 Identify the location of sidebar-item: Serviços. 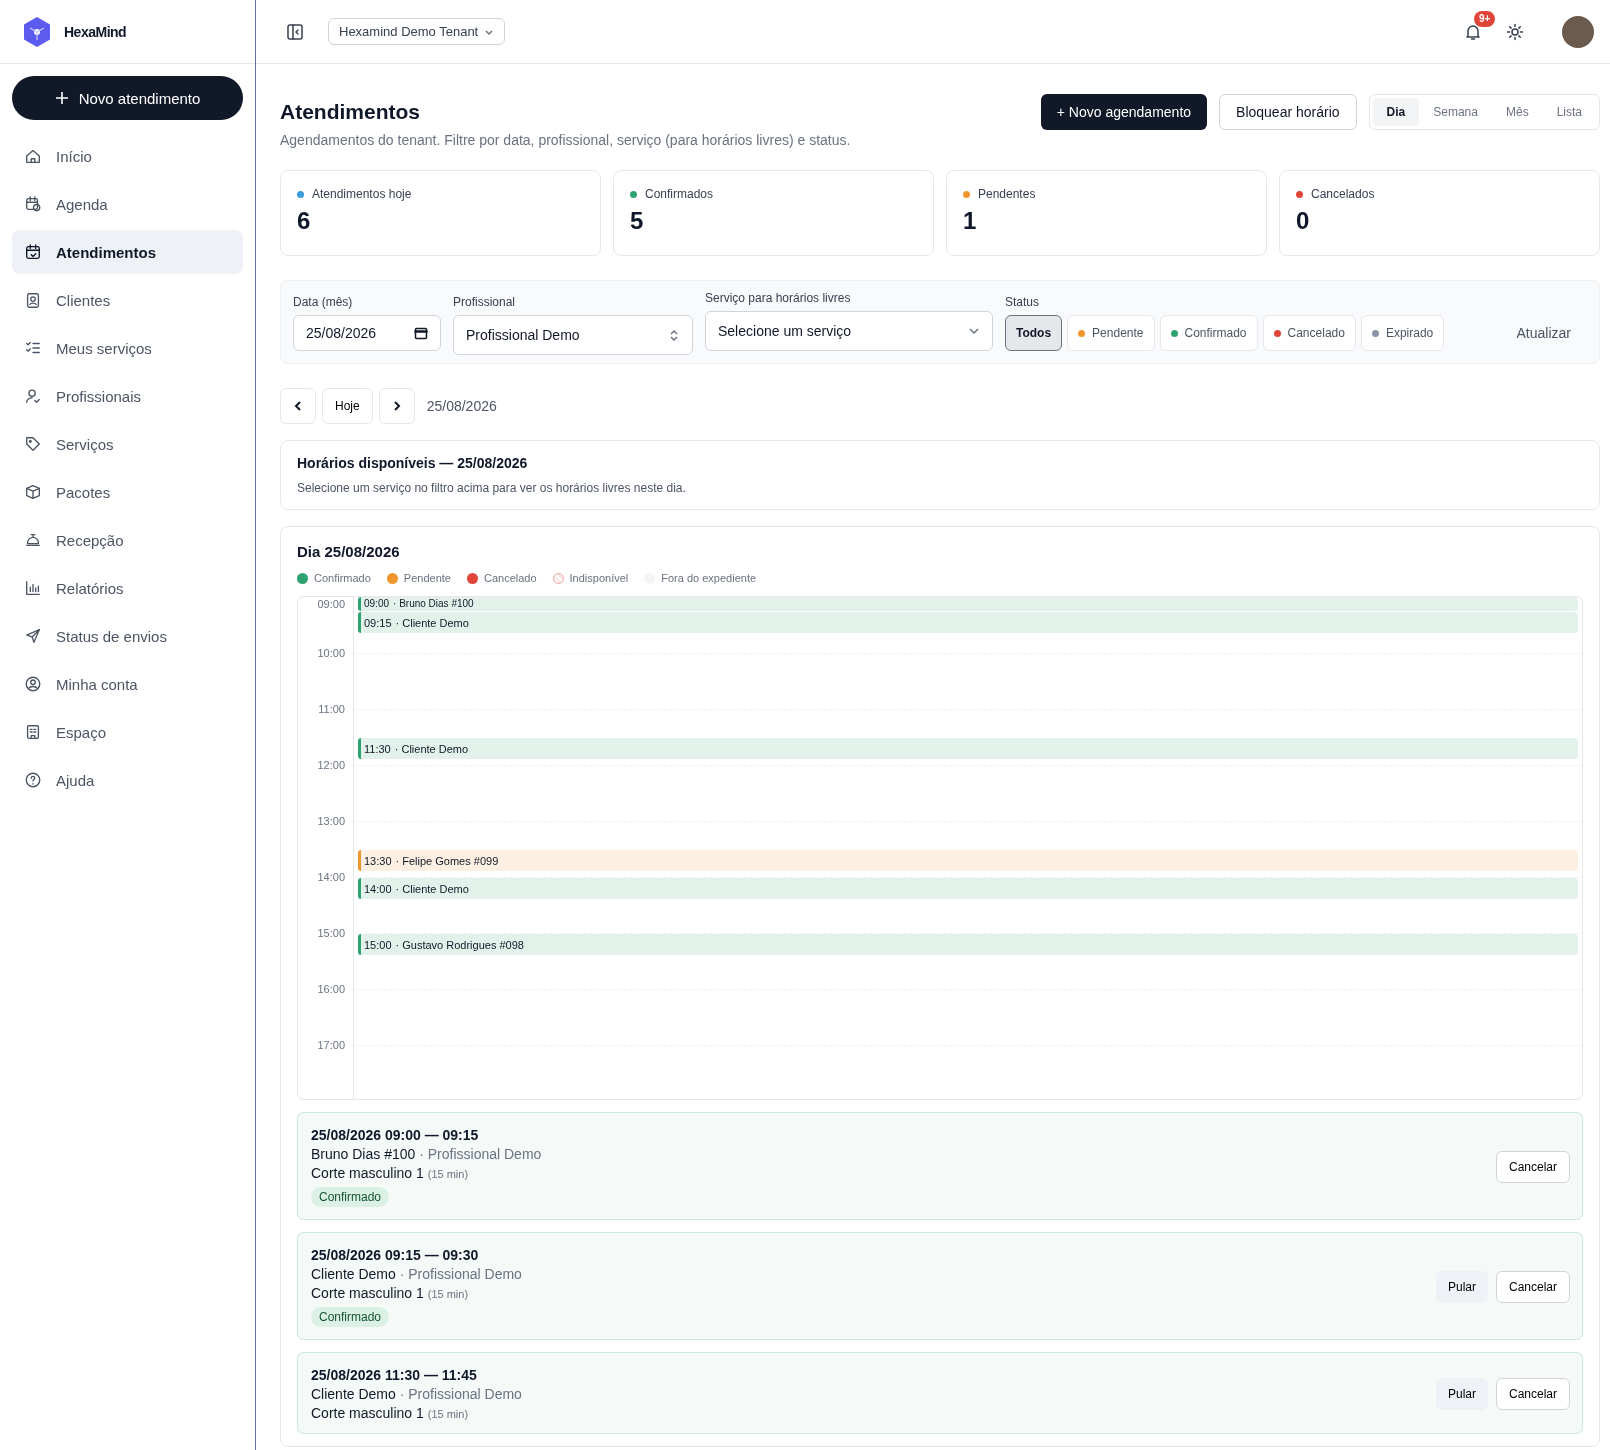
(127, 444).